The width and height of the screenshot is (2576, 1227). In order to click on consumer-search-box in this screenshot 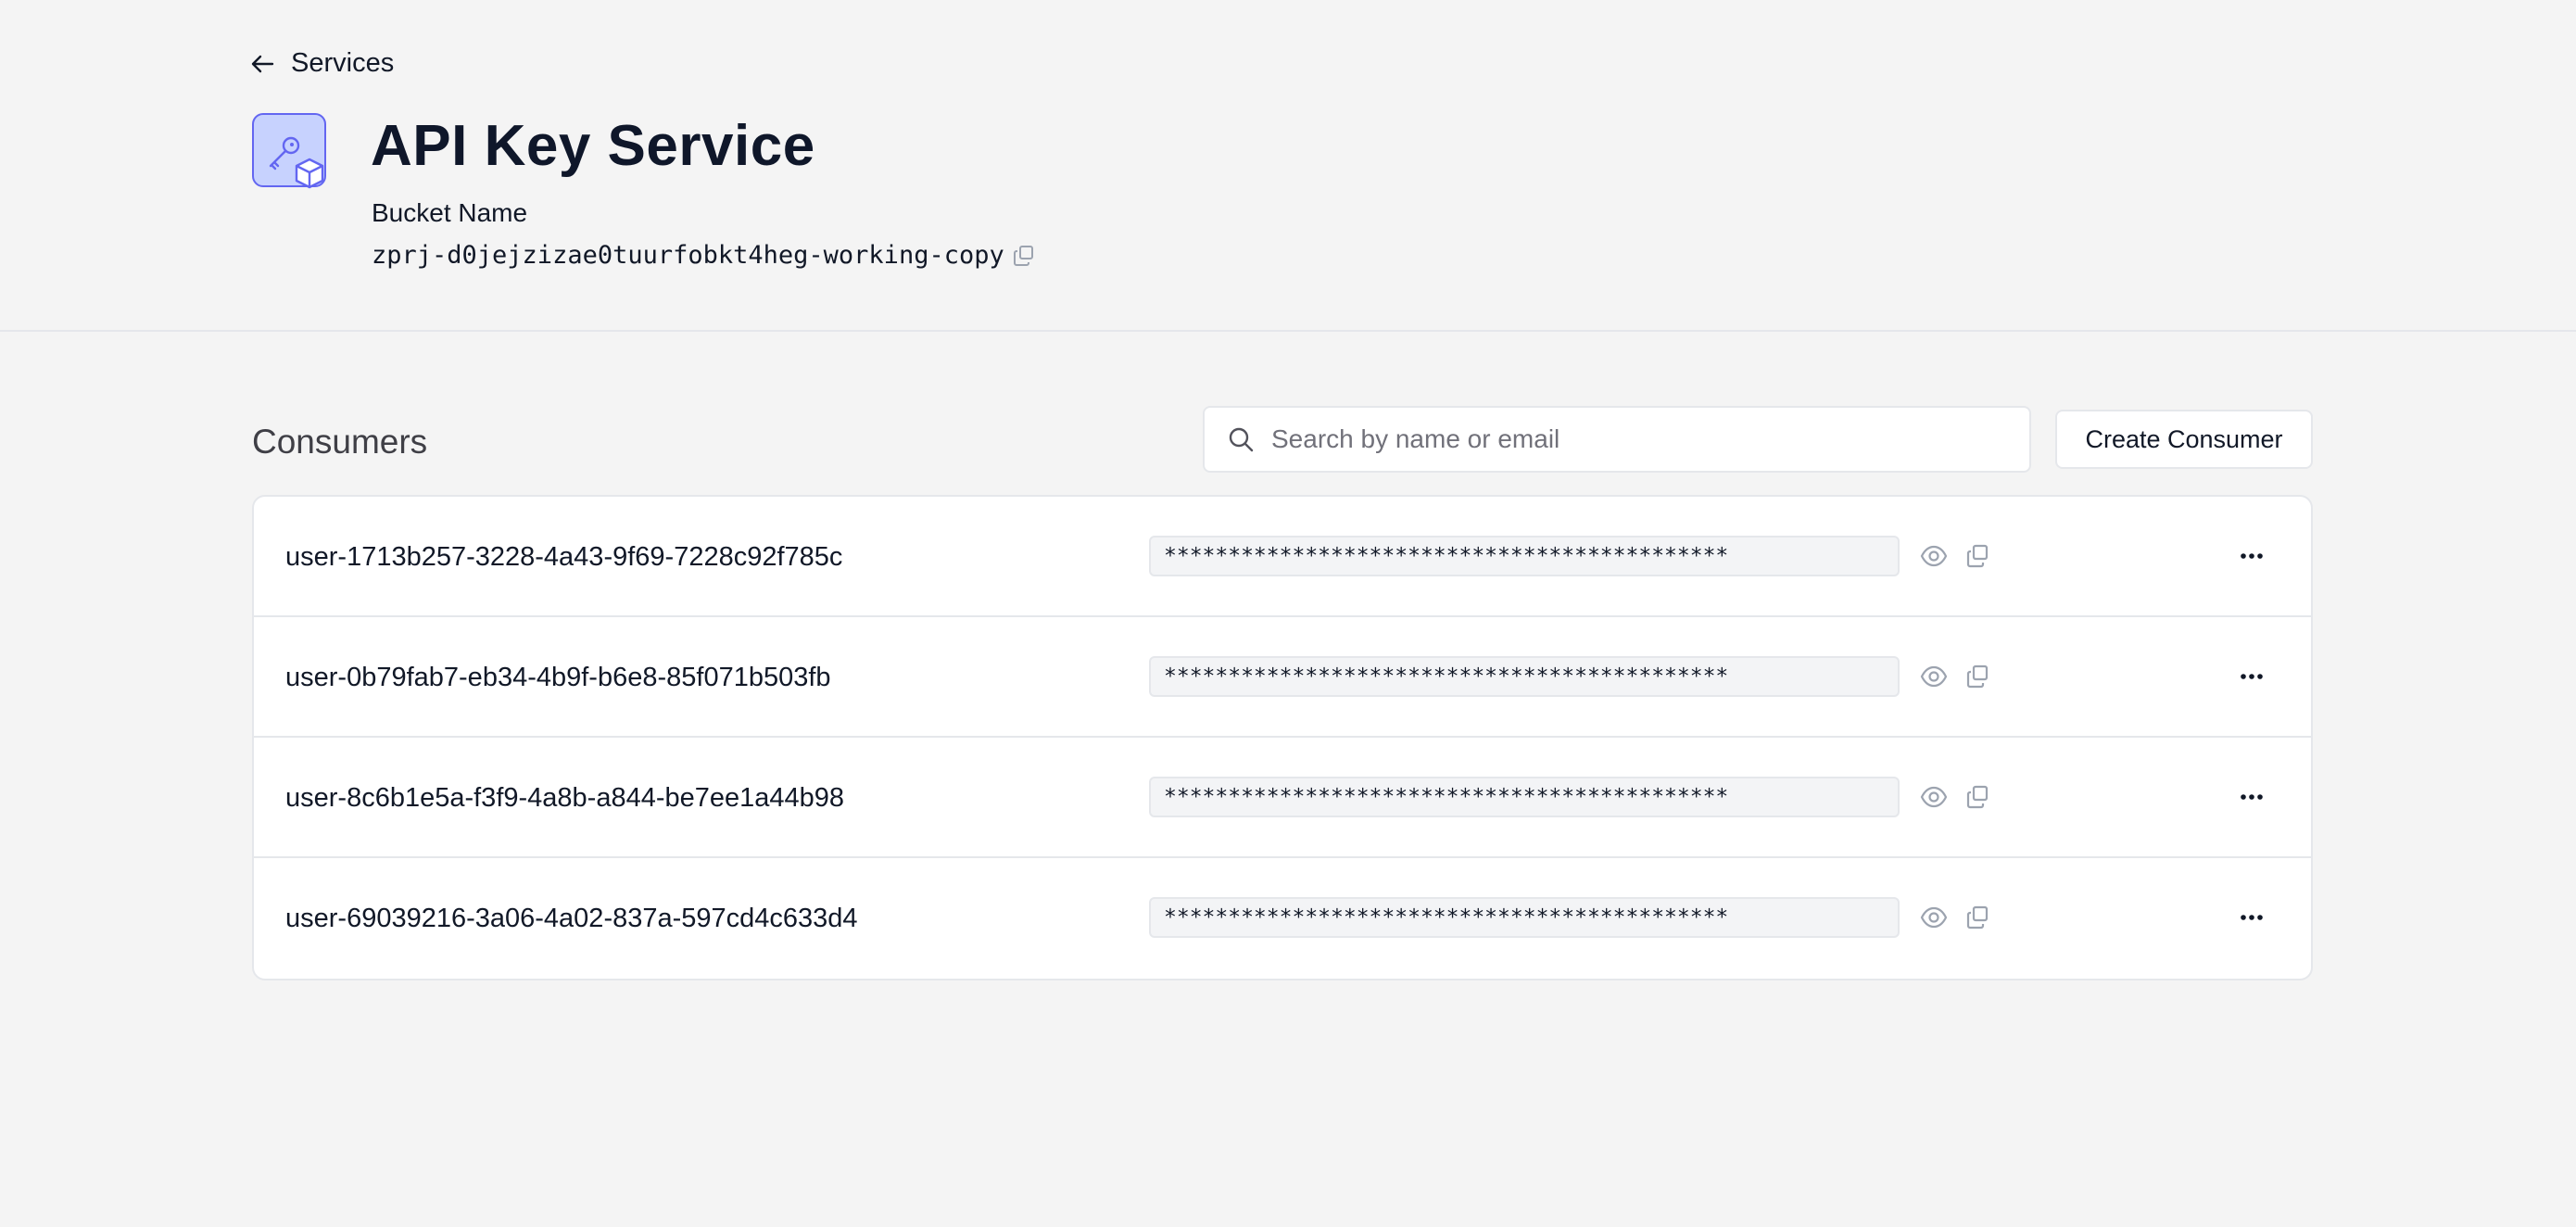, I will do `click(1617, 439)`.